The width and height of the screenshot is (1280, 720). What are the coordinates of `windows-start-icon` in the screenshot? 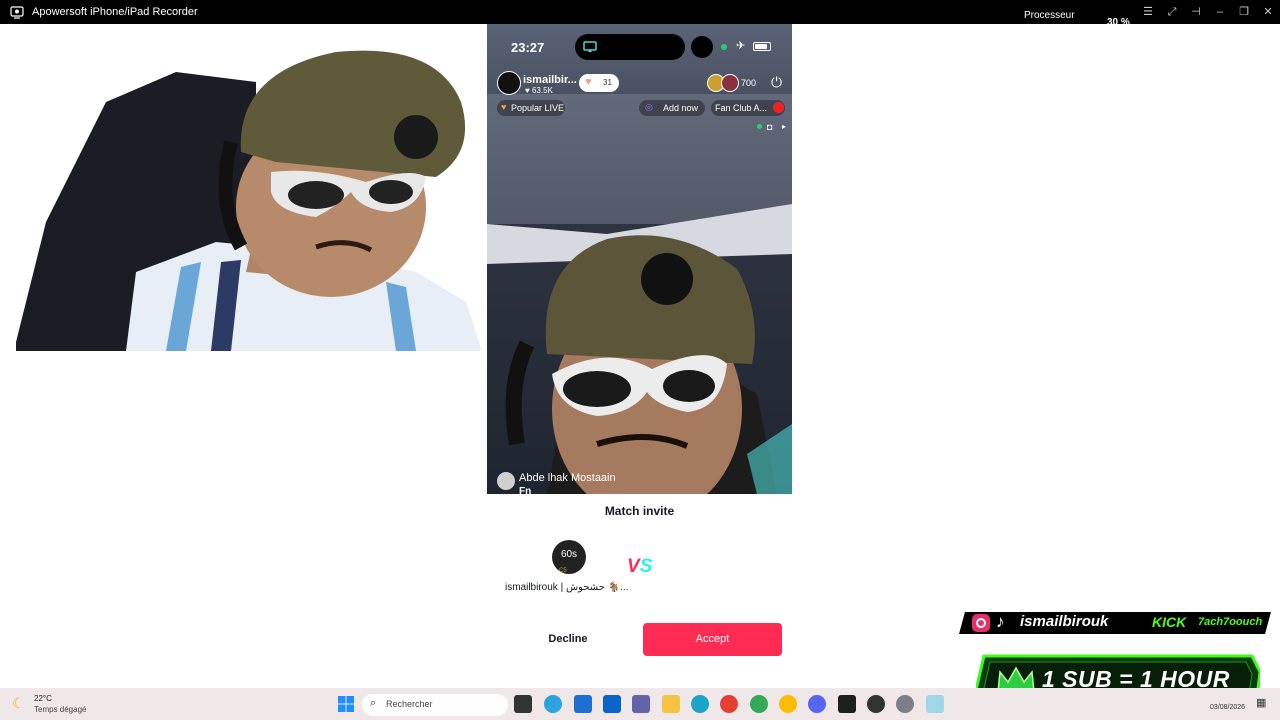 It's located at (346, 704).